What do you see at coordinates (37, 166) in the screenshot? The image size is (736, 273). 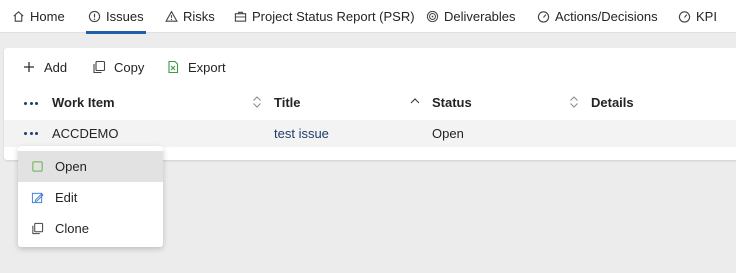 I see `open-icon` at bounding box center [37, 166].